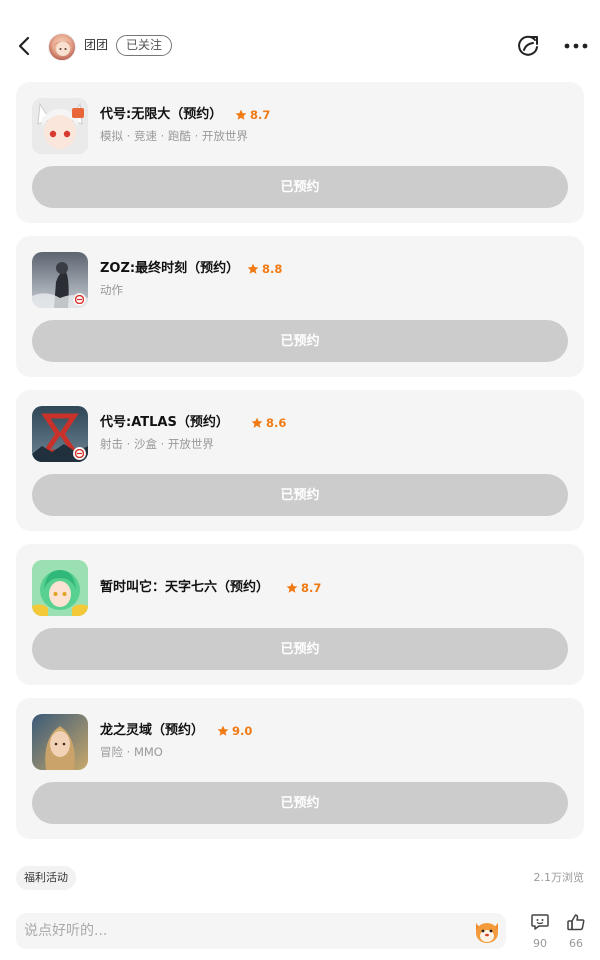  What do you see at coordinates (559, 877) in the screenshot?
I see `view-count: 2.1万浏览` at bounding box center [559, 877].